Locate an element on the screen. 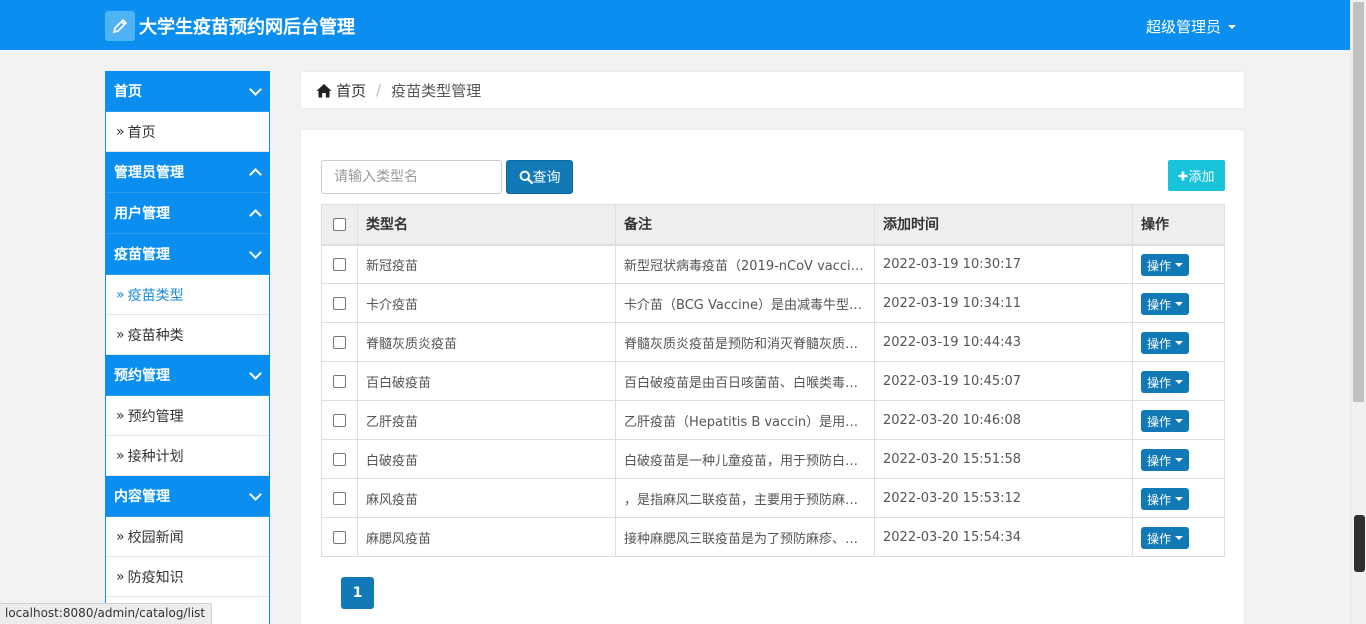  sidebar-item-label: 防疫知识 is located at coordinates (155, 577).